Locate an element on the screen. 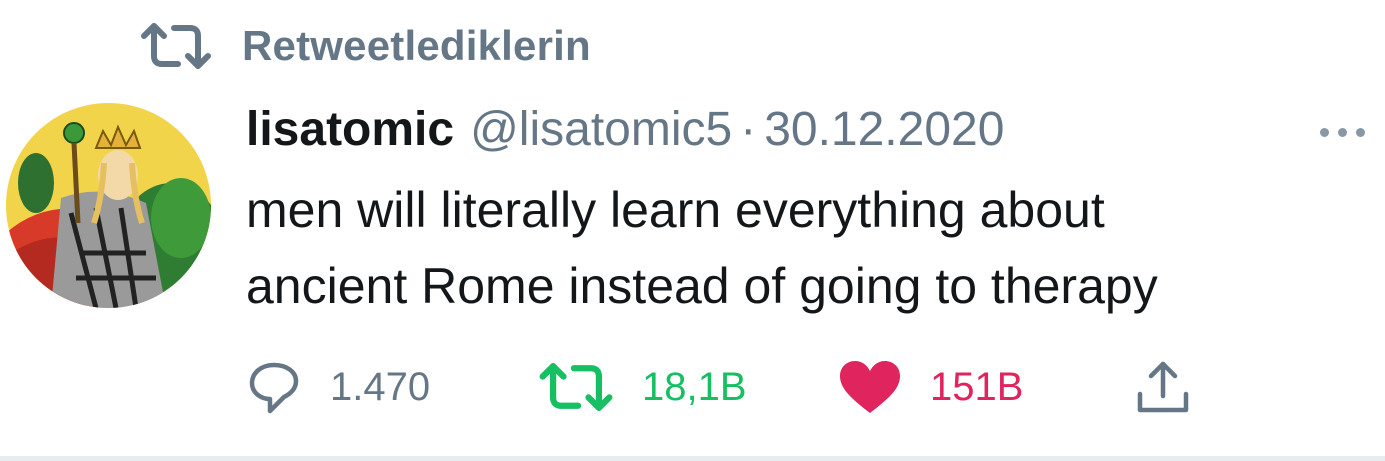  more-icon is located at coordinates (1342, 132).